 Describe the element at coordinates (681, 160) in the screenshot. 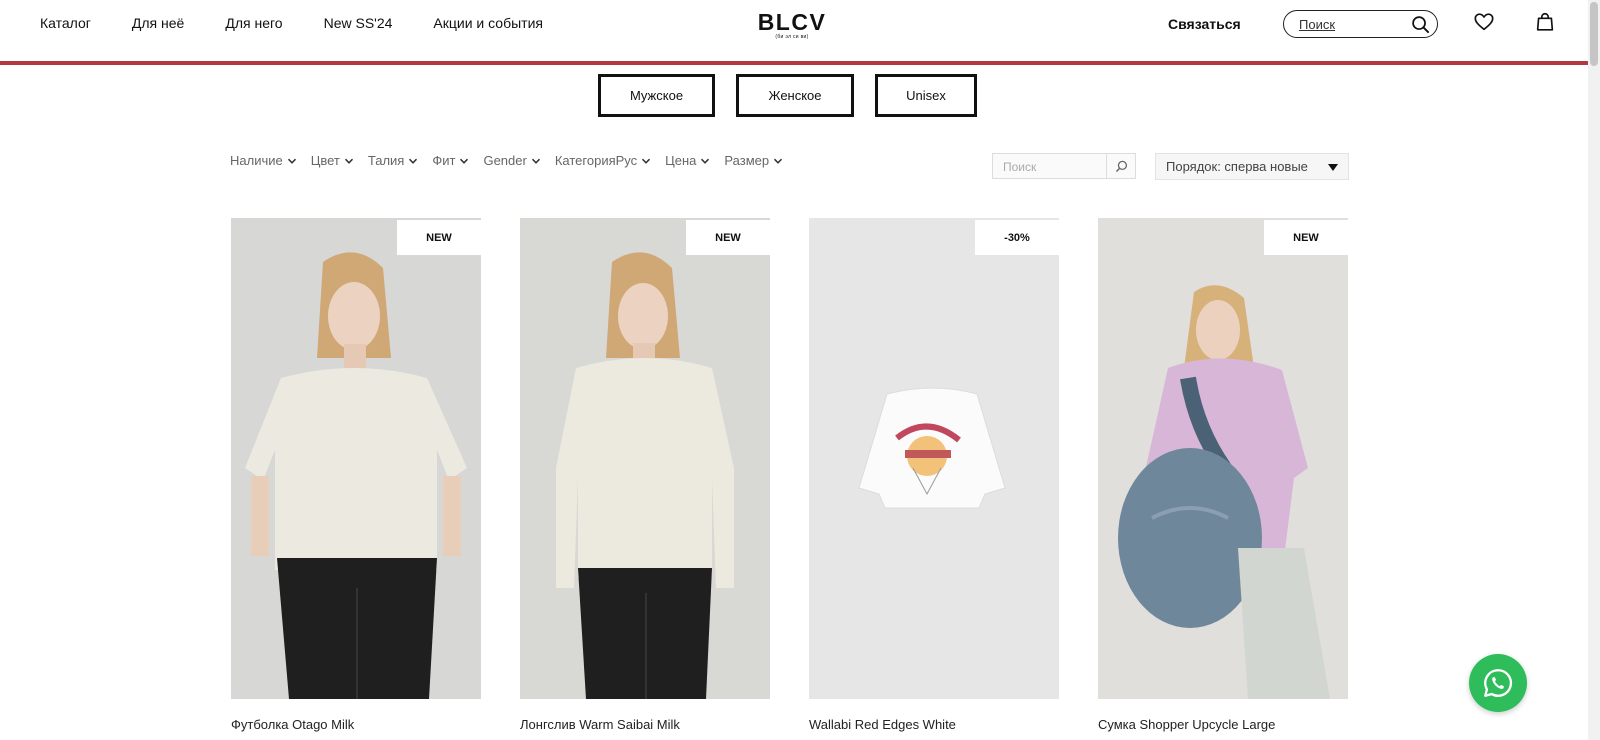

I see `filter-label: Цена` at that location.